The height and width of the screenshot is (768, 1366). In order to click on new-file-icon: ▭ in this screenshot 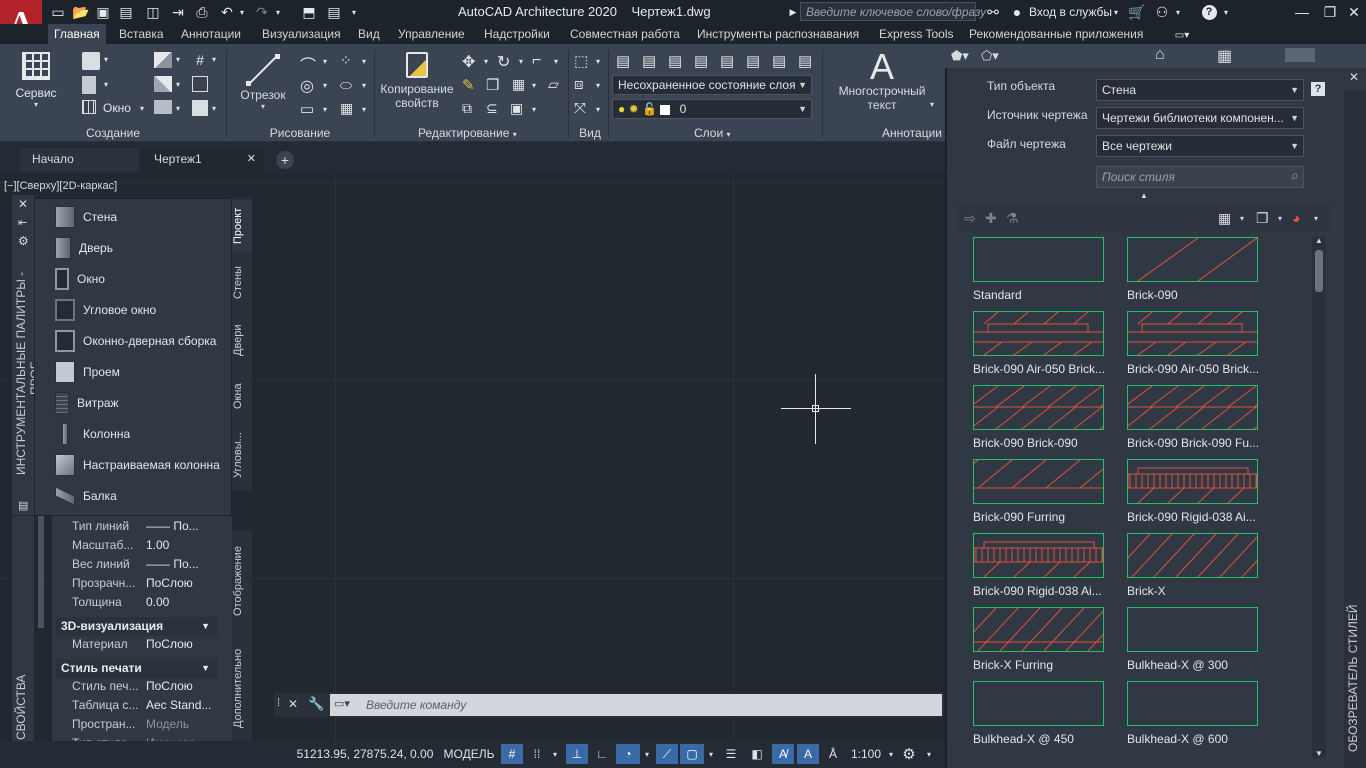, I will do `click(58, 12)`.